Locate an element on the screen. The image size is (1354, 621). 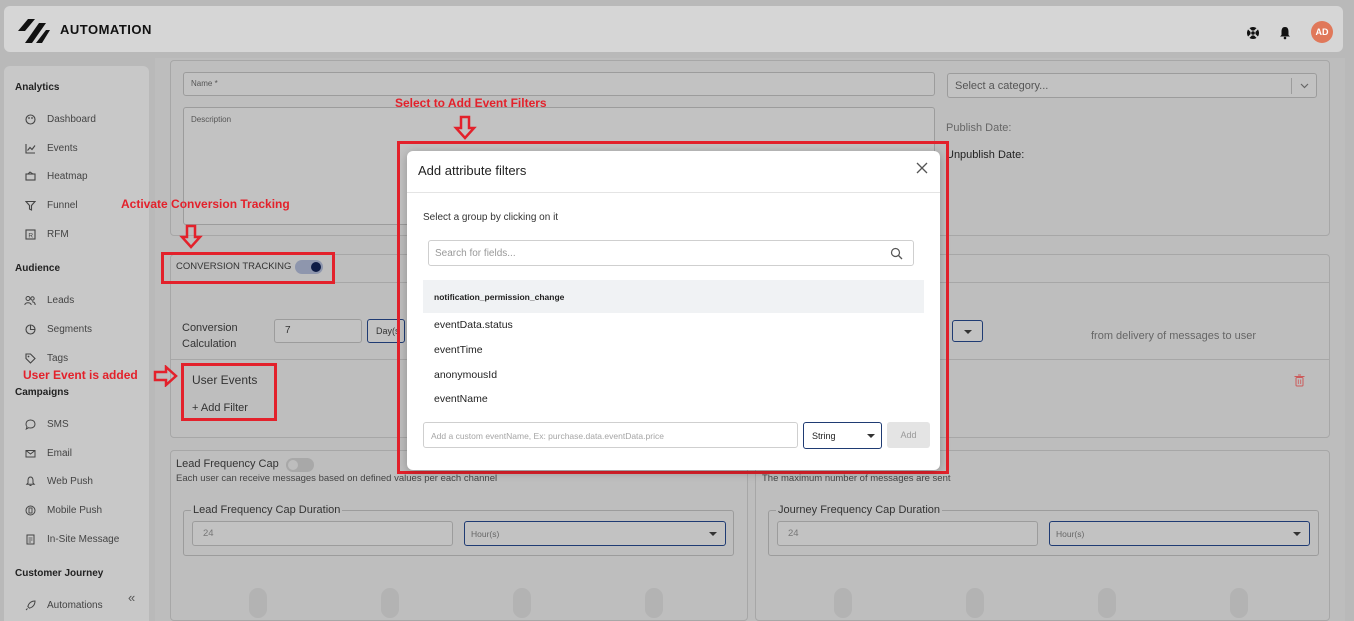
sidebar-item-sms: SMS is located at coordinates (46, 424).